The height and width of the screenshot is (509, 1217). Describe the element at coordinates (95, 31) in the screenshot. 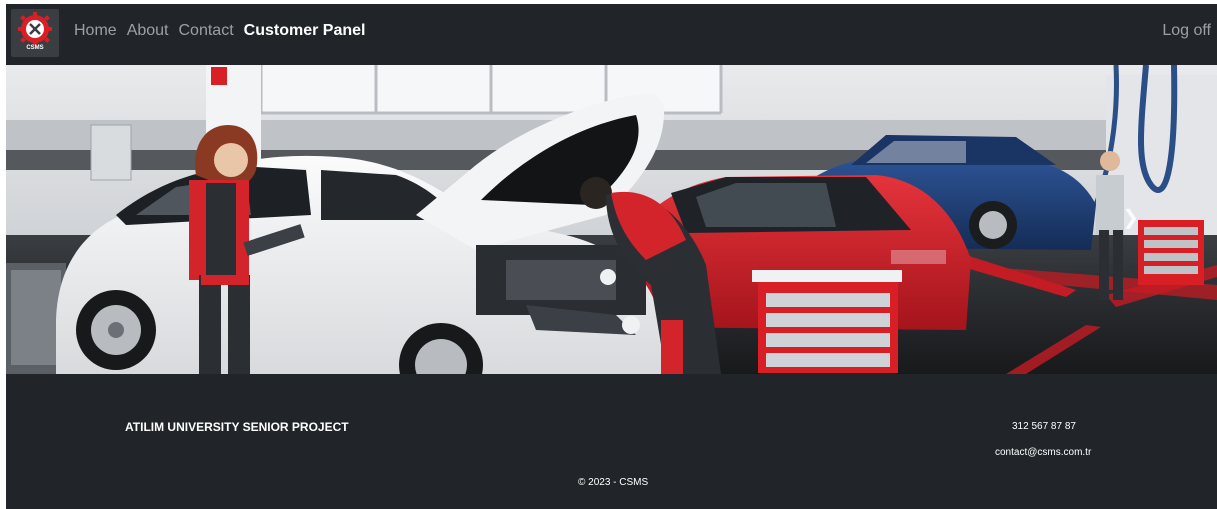

I see `nav-home-link: Home` at that location.